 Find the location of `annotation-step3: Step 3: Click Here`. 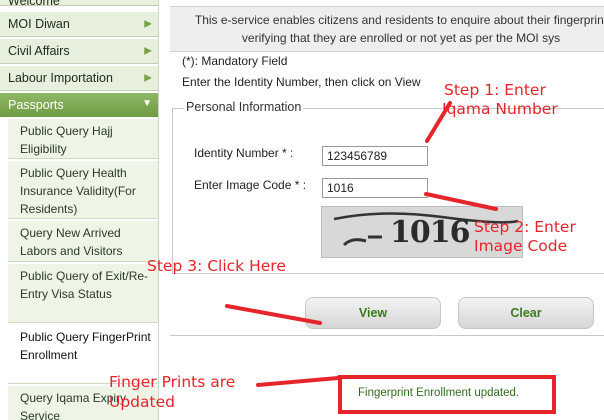

annotation-step3: Step 3: Click Here is located at coordinates (216, 266).